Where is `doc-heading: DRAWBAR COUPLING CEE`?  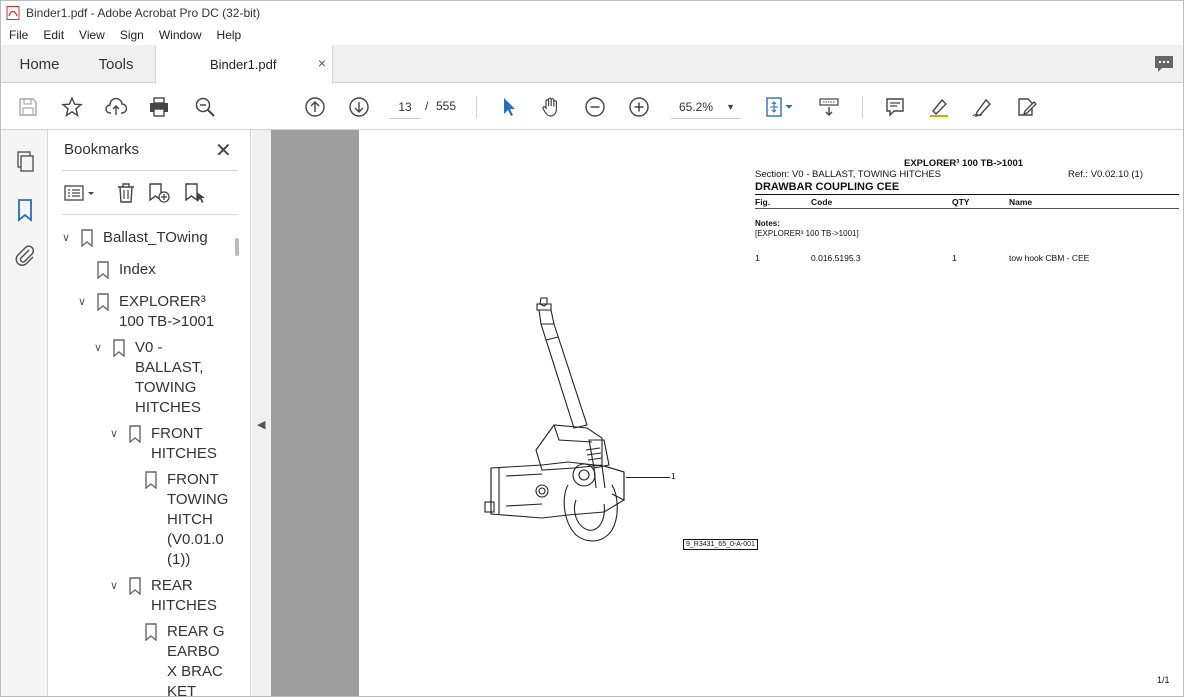
doc-heading: DRAWBAR COUPLING CEE is located at coordinates (827, 187).